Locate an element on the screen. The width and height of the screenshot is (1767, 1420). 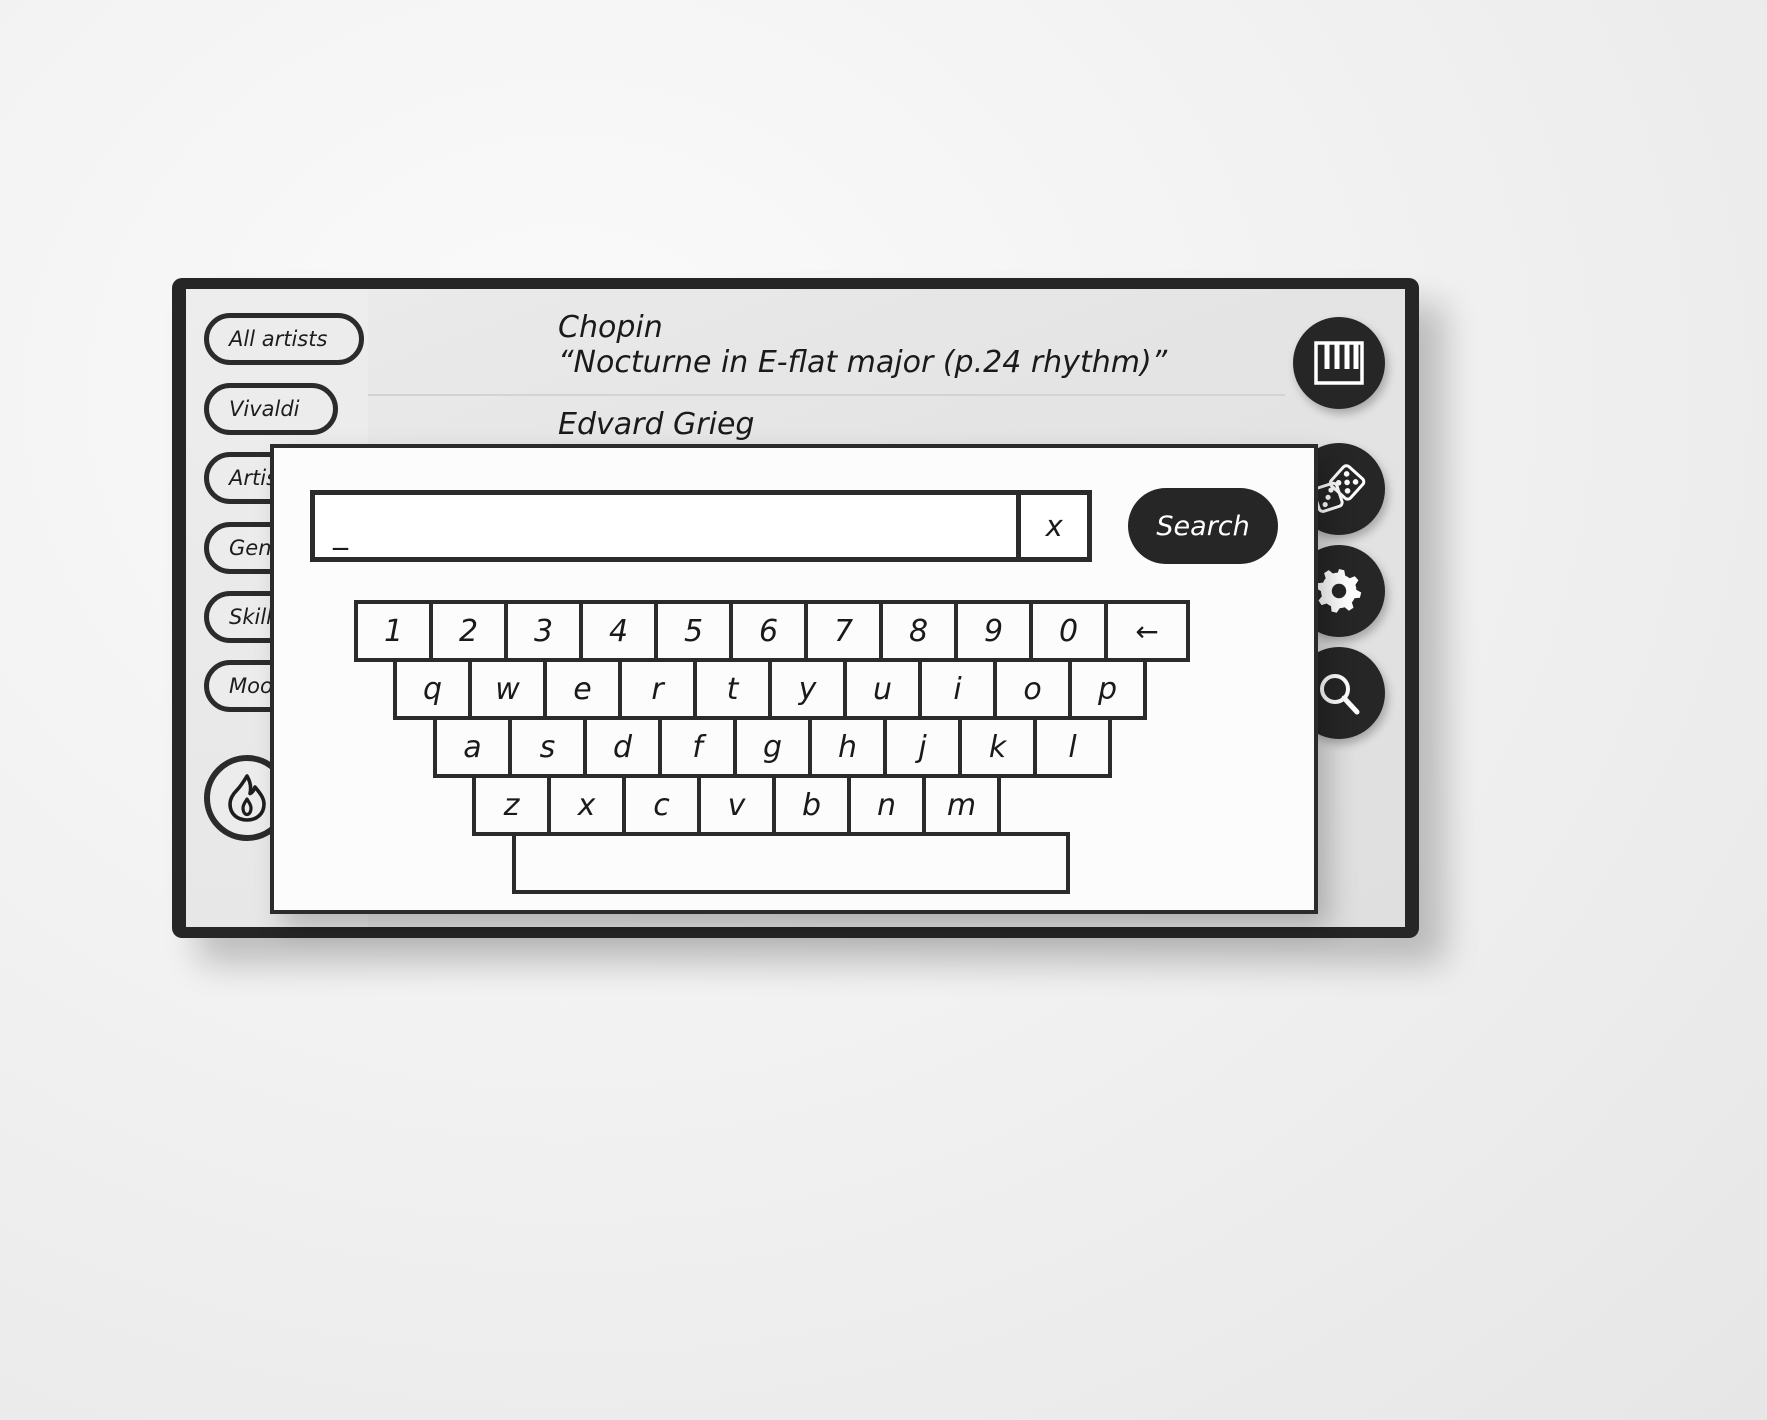
track-title: “Nocturne in E-flat major (p.24 rhythm)” is located at coordinates (863, 362).